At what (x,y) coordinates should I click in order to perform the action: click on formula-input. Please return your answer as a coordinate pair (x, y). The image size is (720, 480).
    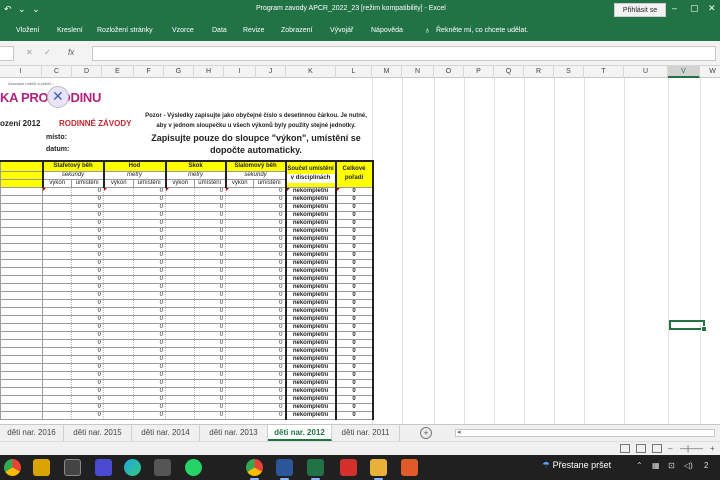
    Looking at the image, I should click on (404, 53).